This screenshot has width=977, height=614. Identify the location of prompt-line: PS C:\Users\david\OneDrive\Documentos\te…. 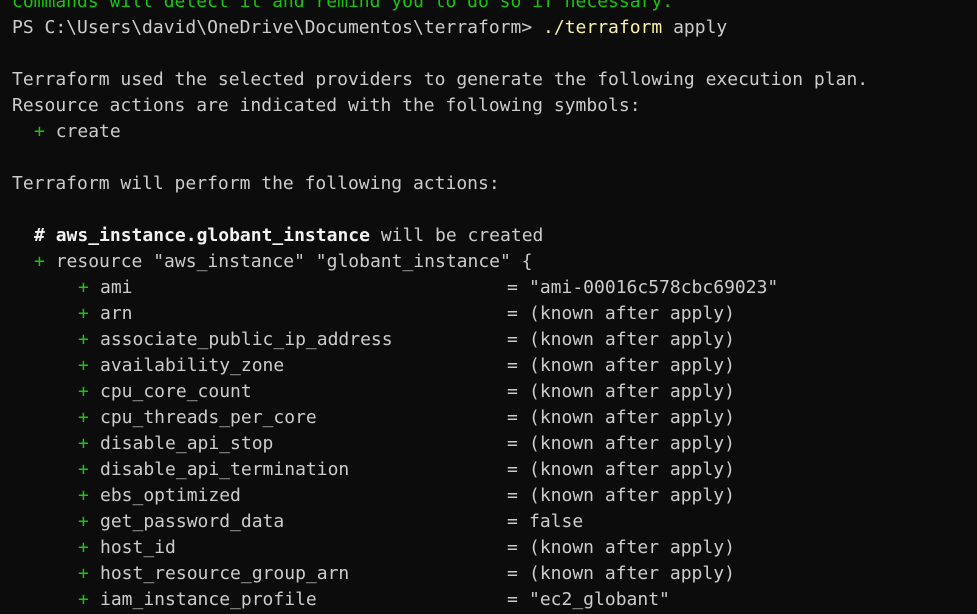
(494, 28).